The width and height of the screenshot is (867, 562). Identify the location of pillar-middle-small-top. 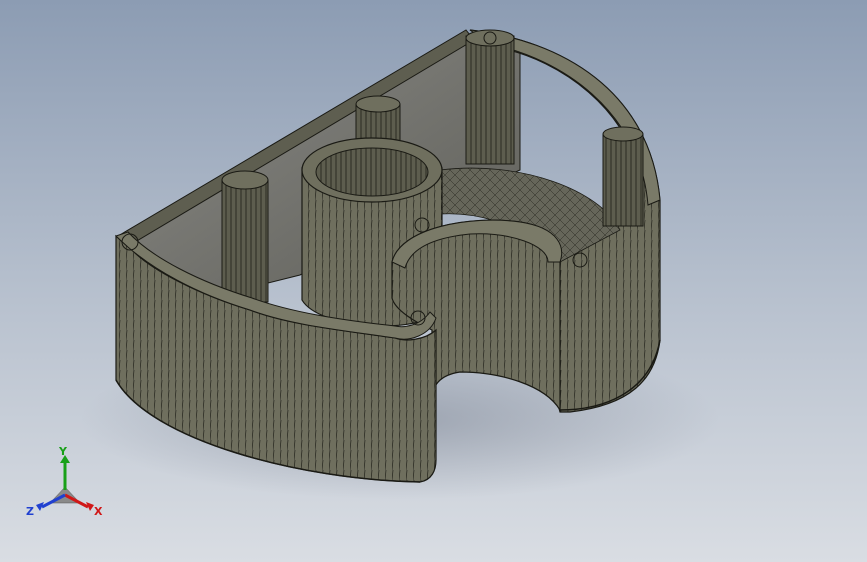
(378, 104).